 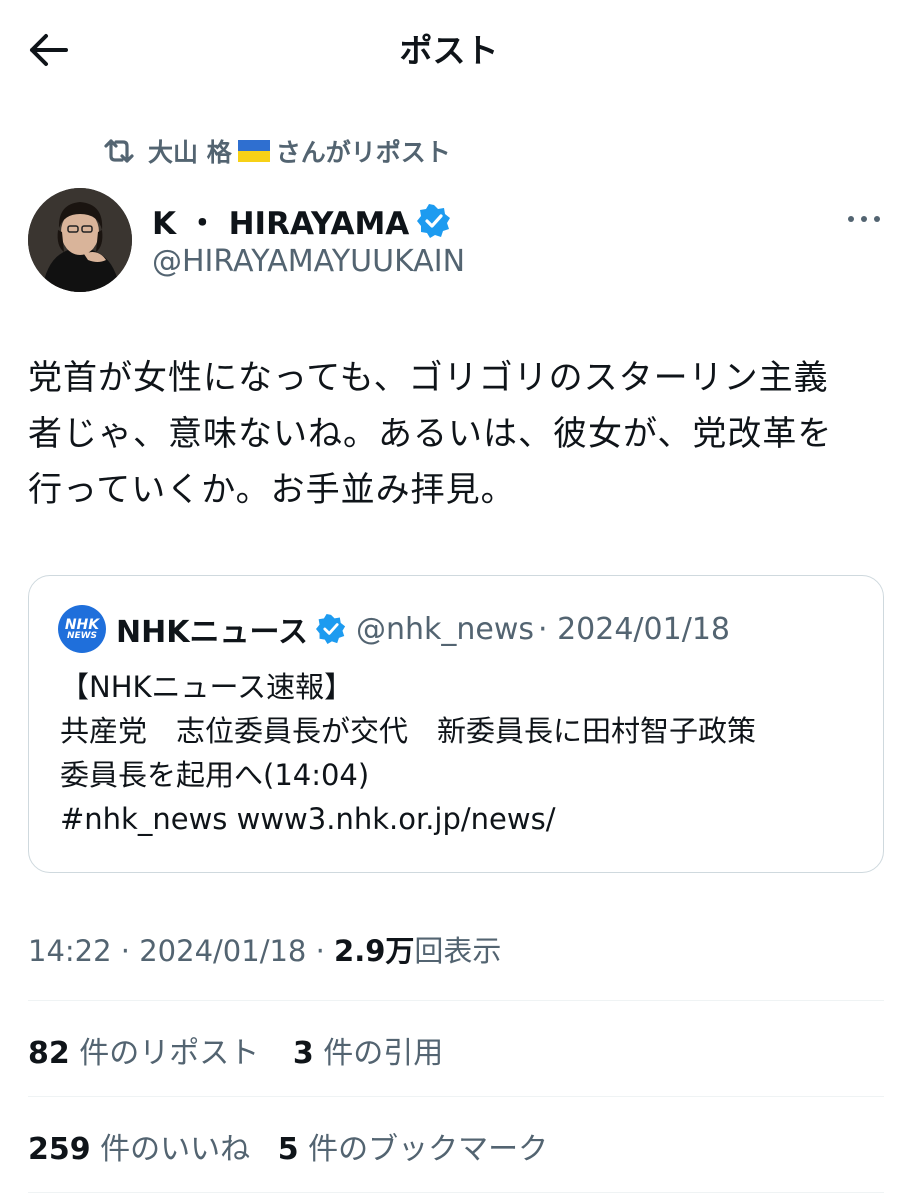 I want to click on author-avatar, so click(x=80, y=240).